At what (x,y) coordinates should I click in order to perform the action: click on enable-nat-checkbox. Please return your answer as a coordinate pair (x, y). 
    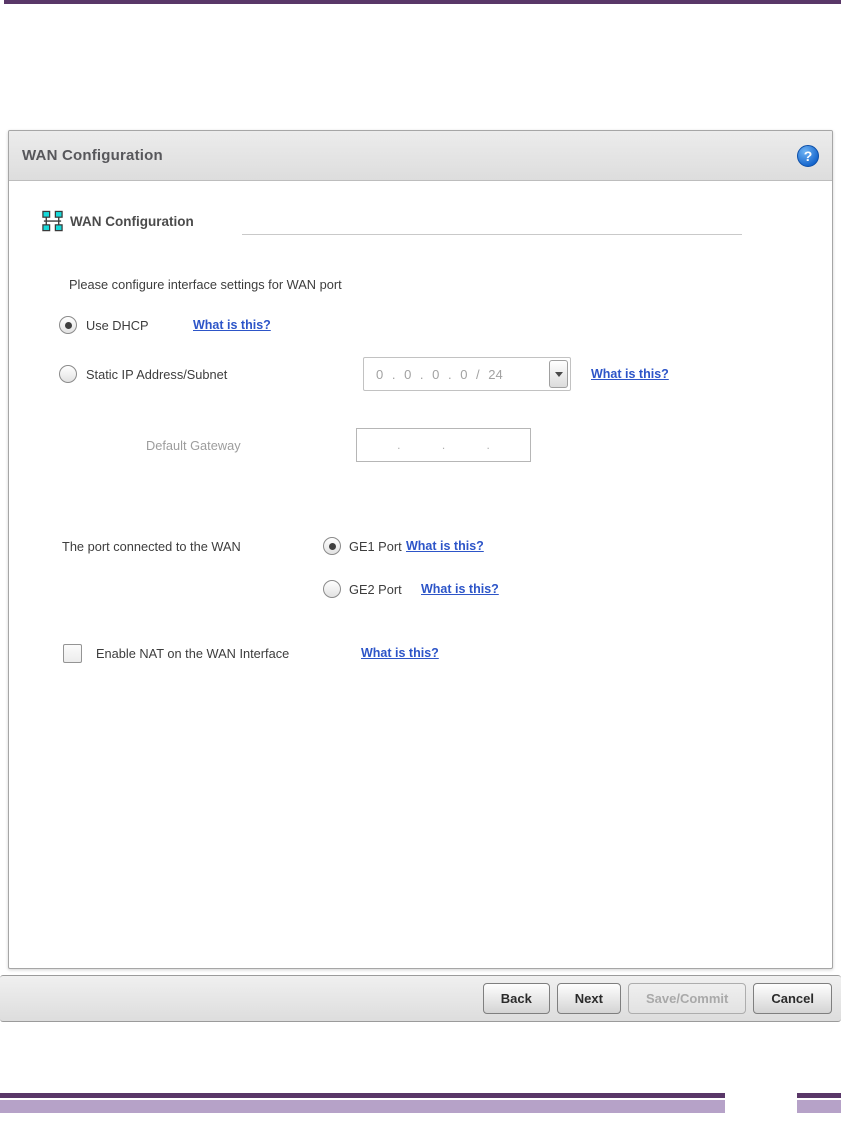
    Looking at the image, I should click on (72, 653).